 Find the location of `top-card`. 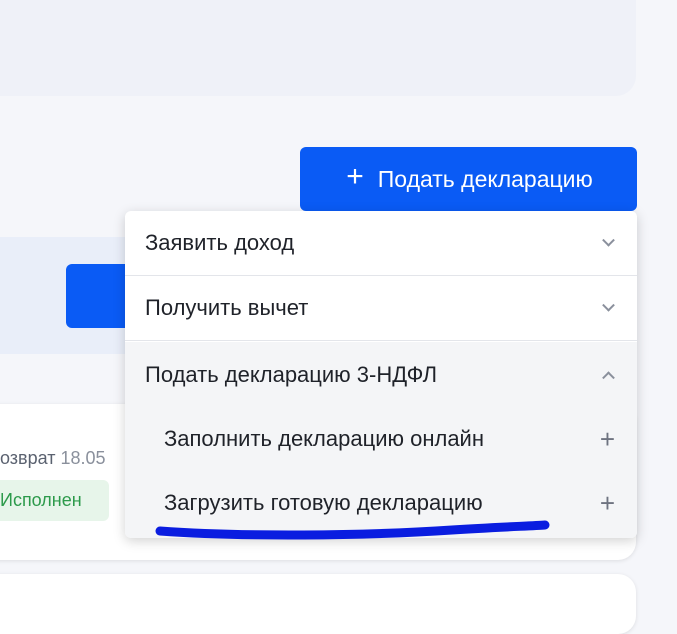

top-card is located at coordinates (318, 48).